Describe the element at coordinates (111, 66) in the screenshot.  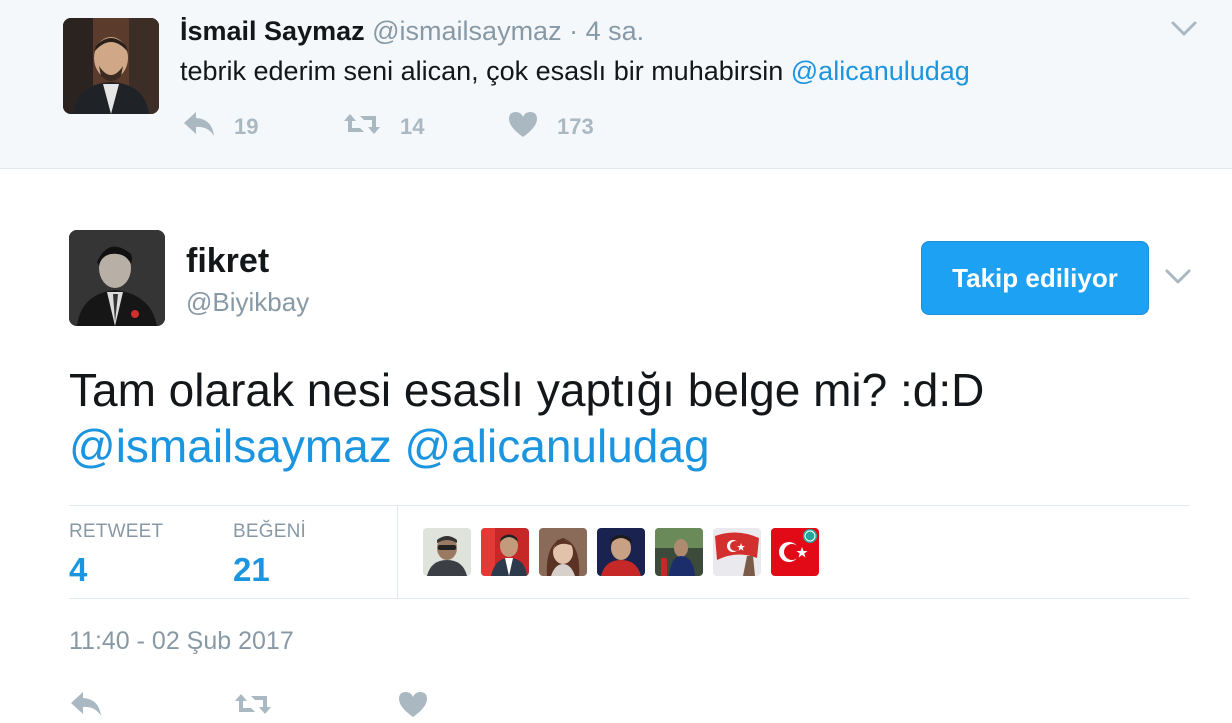
I see `parent-avatar` at that location.